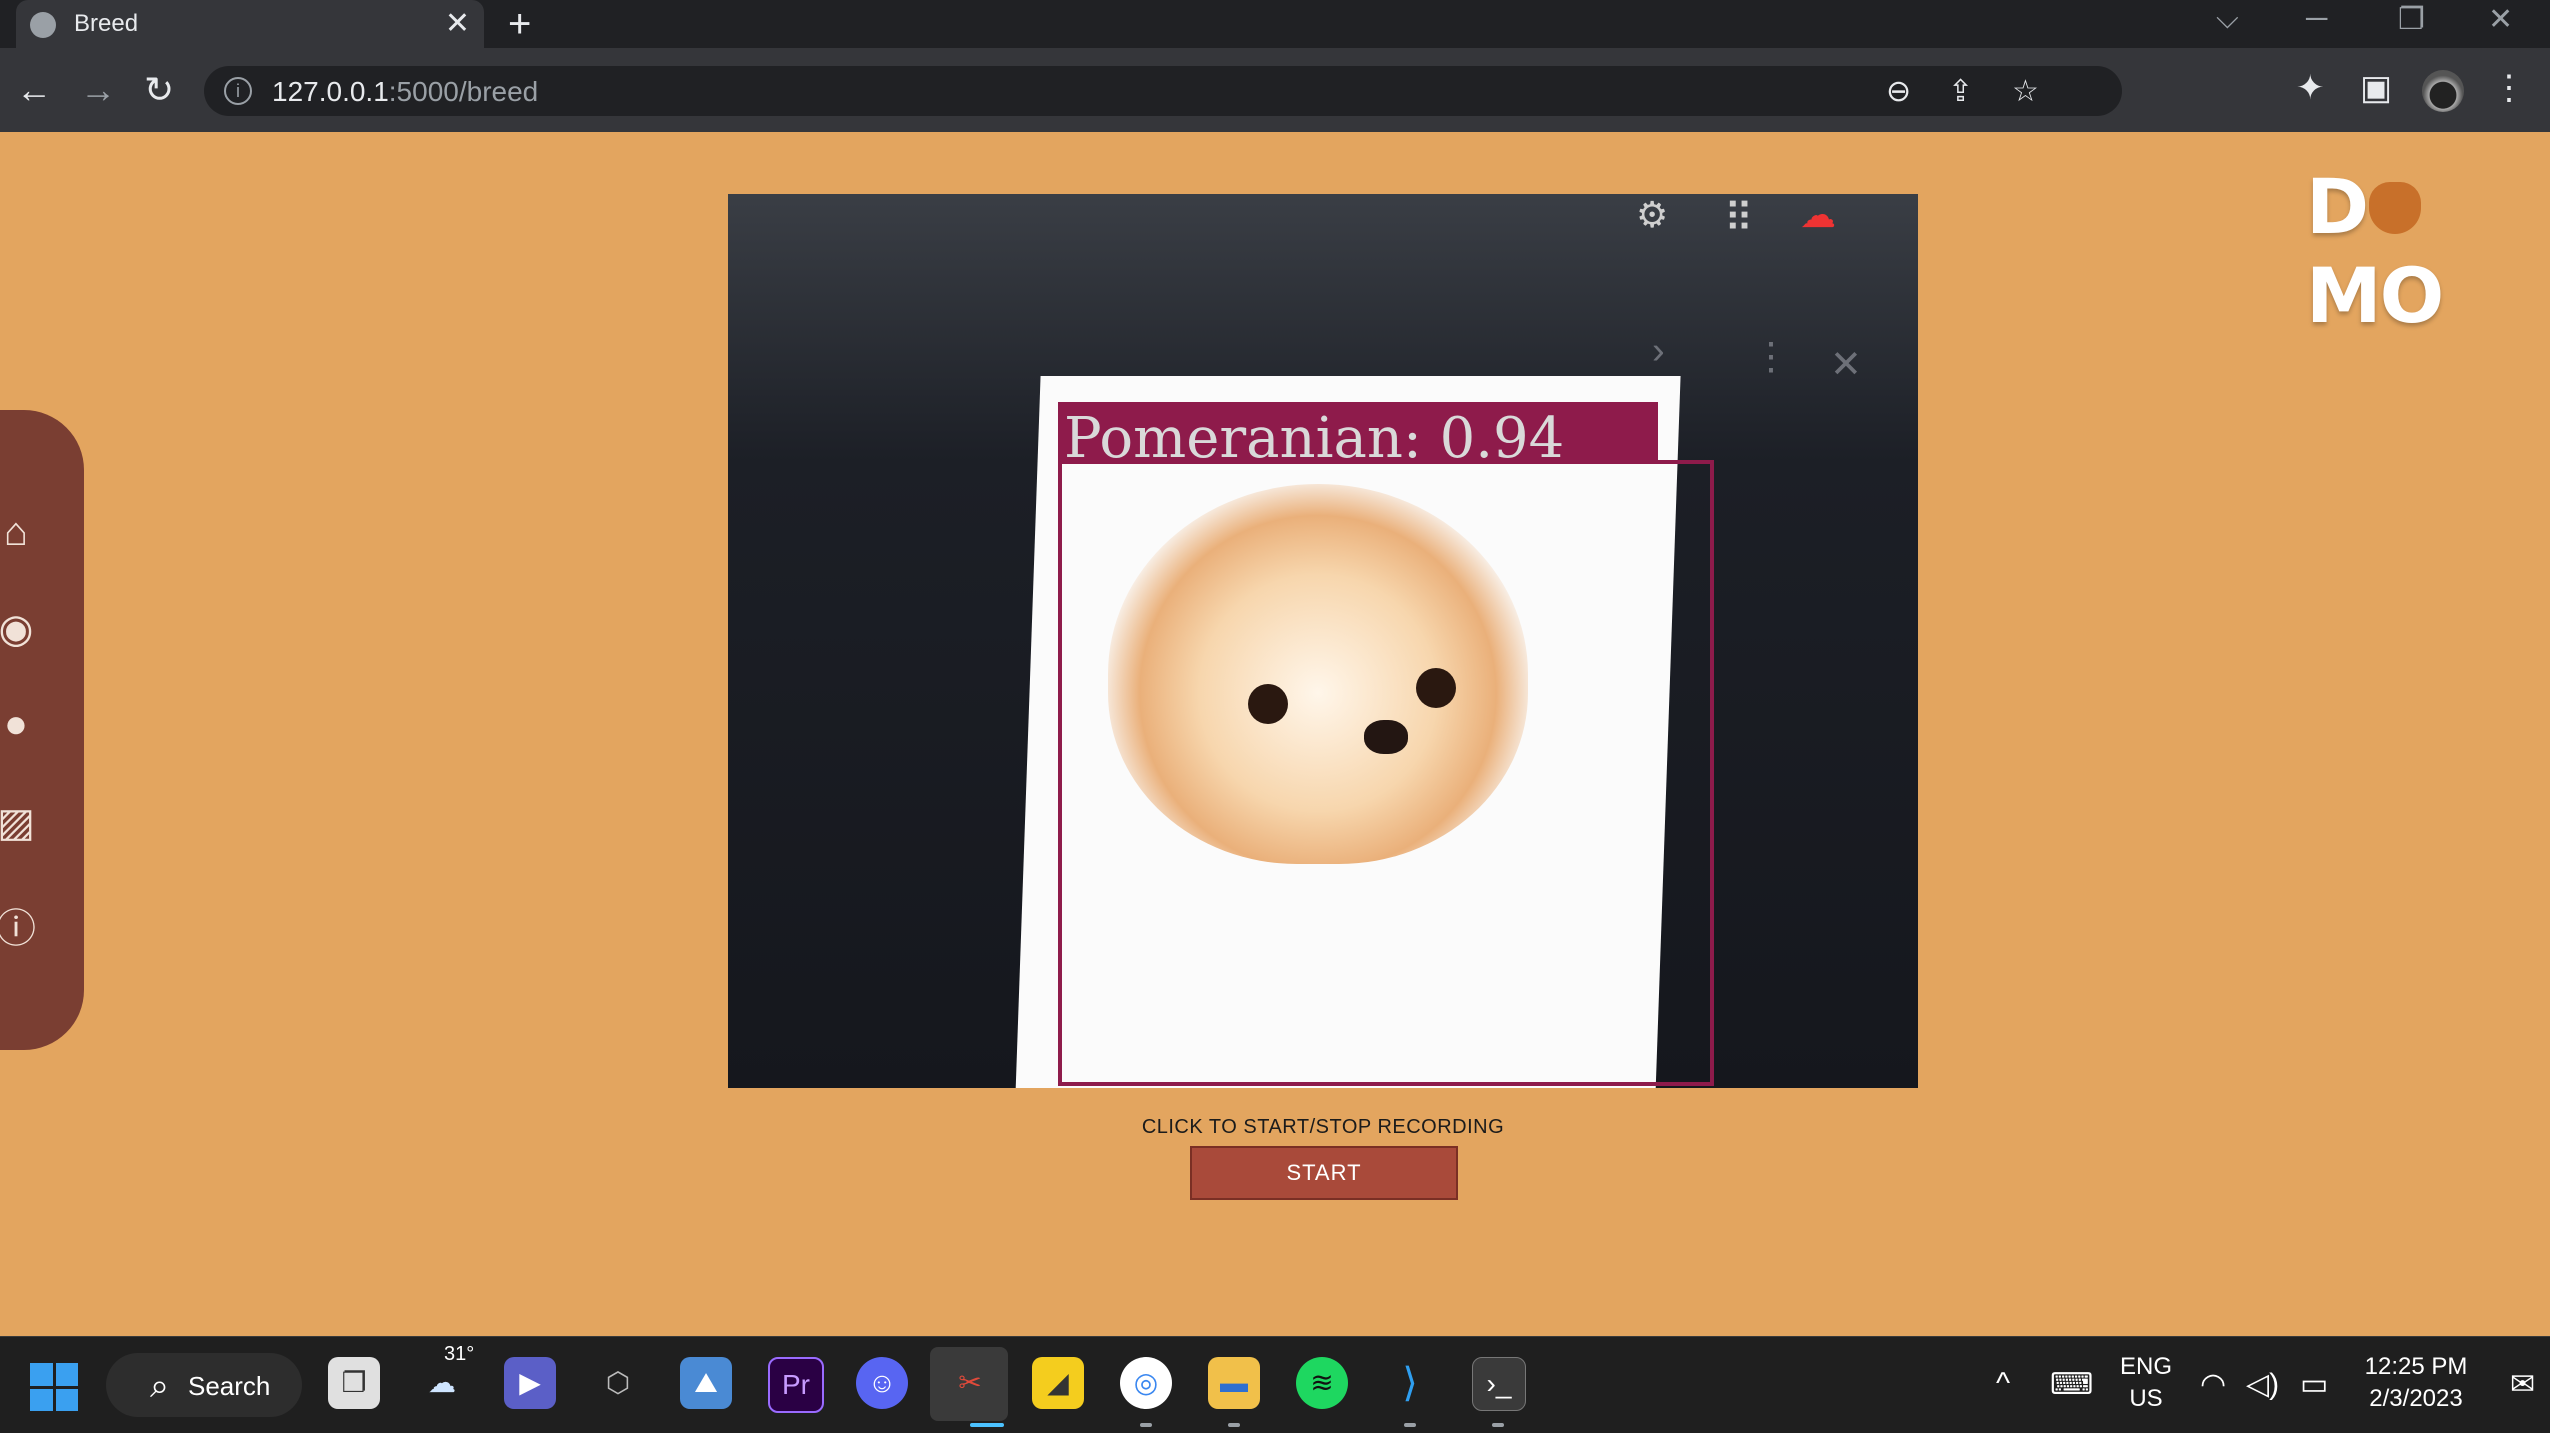  I want to click on chevron-up-icon: ^, so click(2003, 1384).